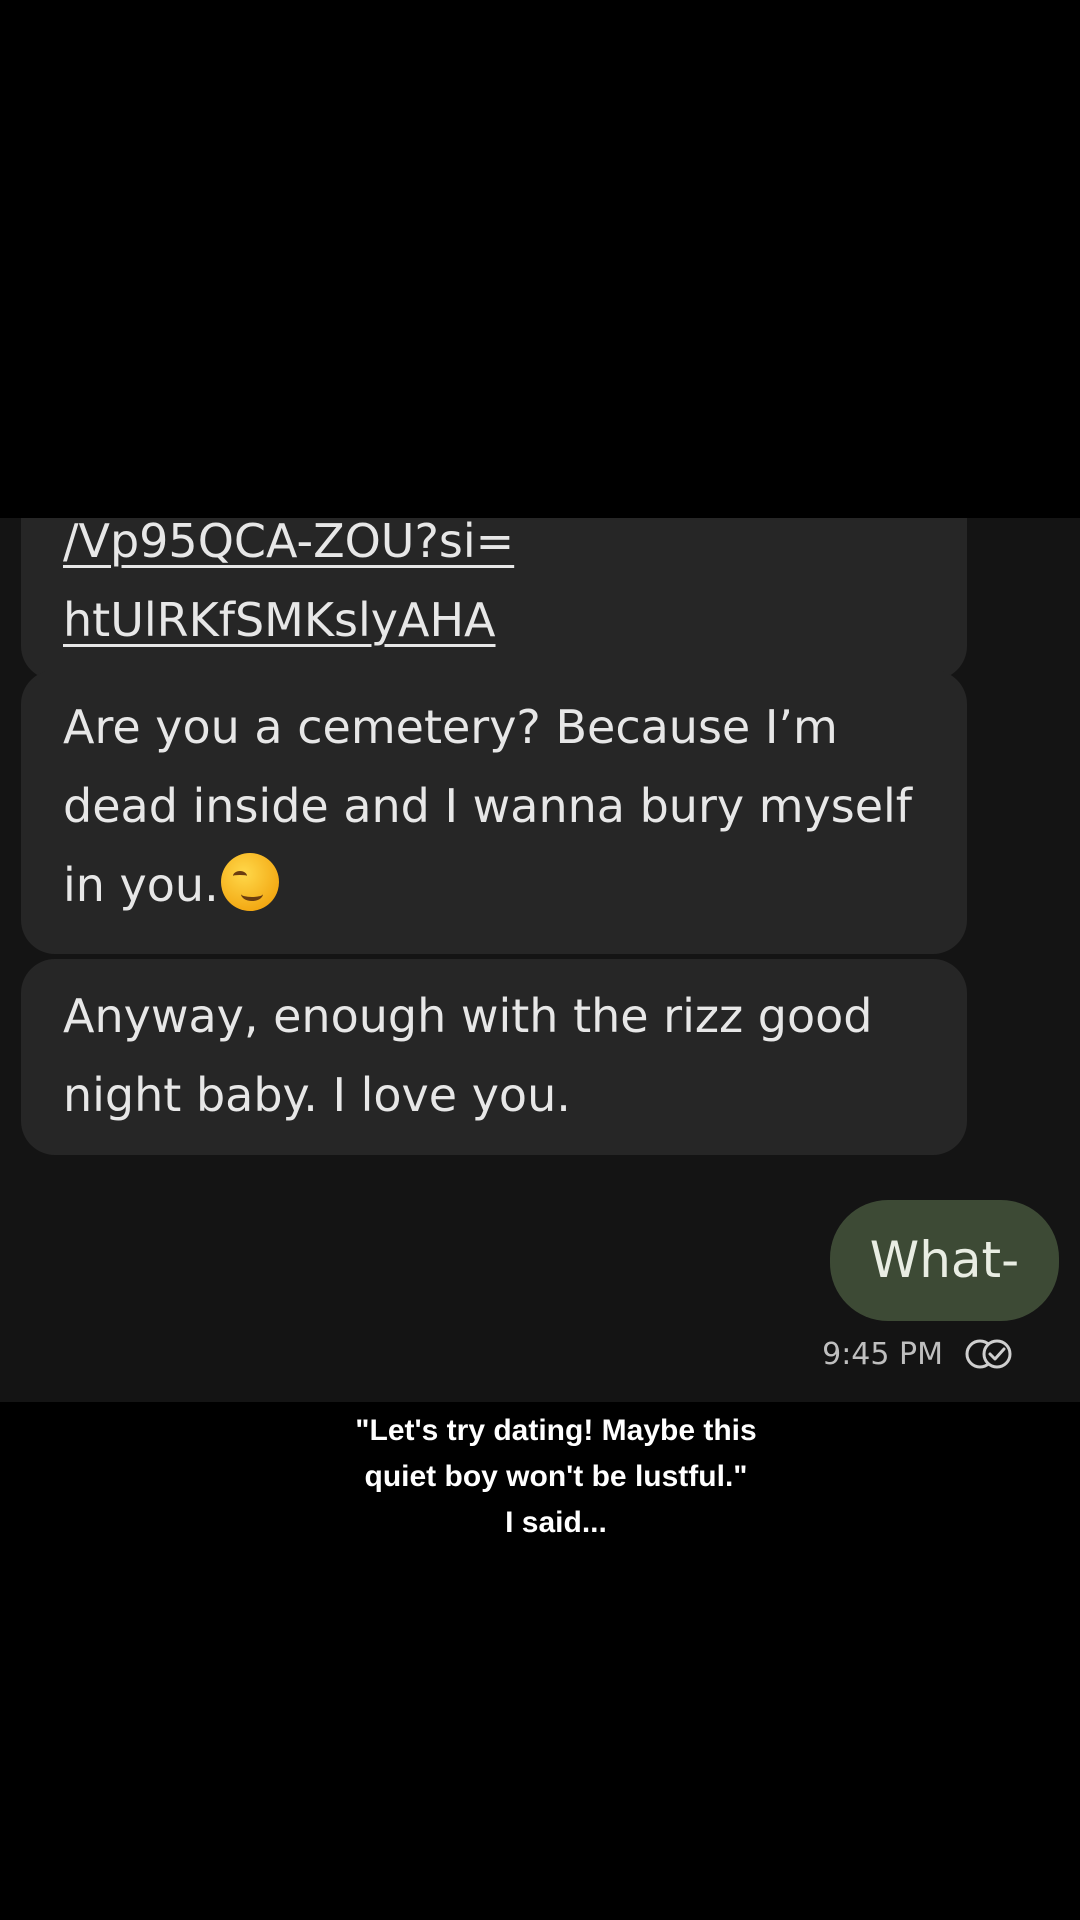 The height and width of the screenshot is (1920, 1080). Describe the element at coordinates (141, 885) in the screenshot. I see `message-text-fragment: in you.` at that location.